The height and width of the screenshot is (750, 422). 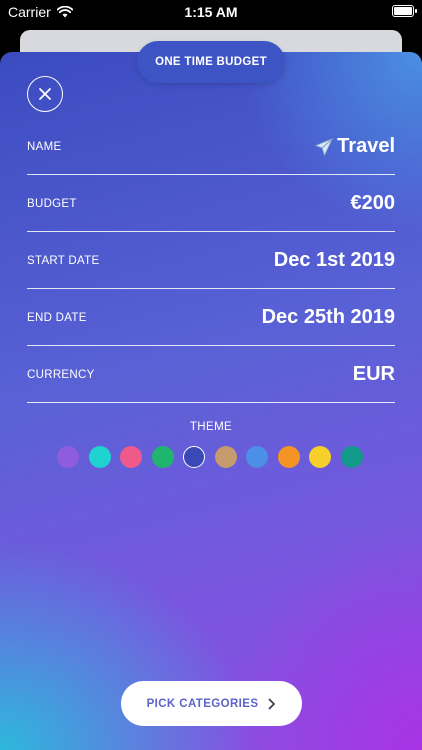 I want to click on start-date-value: Dec 1st 2019, so click(x=334, y=260).